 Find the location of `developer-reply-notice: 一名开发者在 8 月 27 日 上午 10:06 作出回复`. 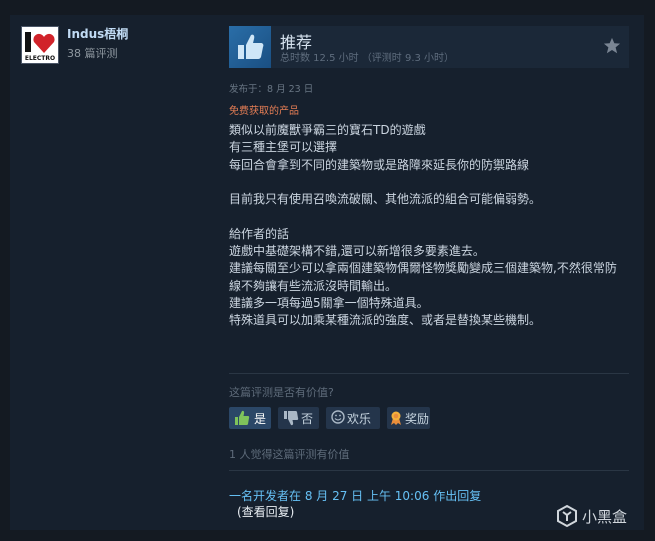

developer-reply-notice: 一名开发者在 8 月 27 日 上午 10:06 作出回复 is located at coordinates (355, 495).